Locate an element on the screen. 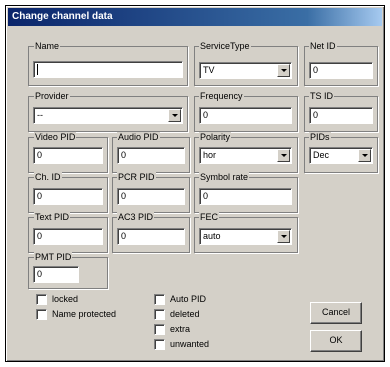  ts-id-input: 0 is located at coordinates (341, 115).